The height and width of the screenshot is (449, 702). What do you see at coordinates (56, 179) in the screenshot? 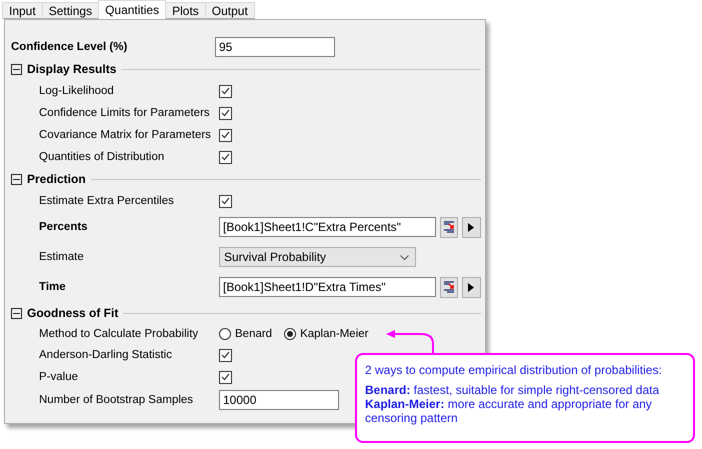
I see `section-title: Prediction` at bounding box center [56, 179].